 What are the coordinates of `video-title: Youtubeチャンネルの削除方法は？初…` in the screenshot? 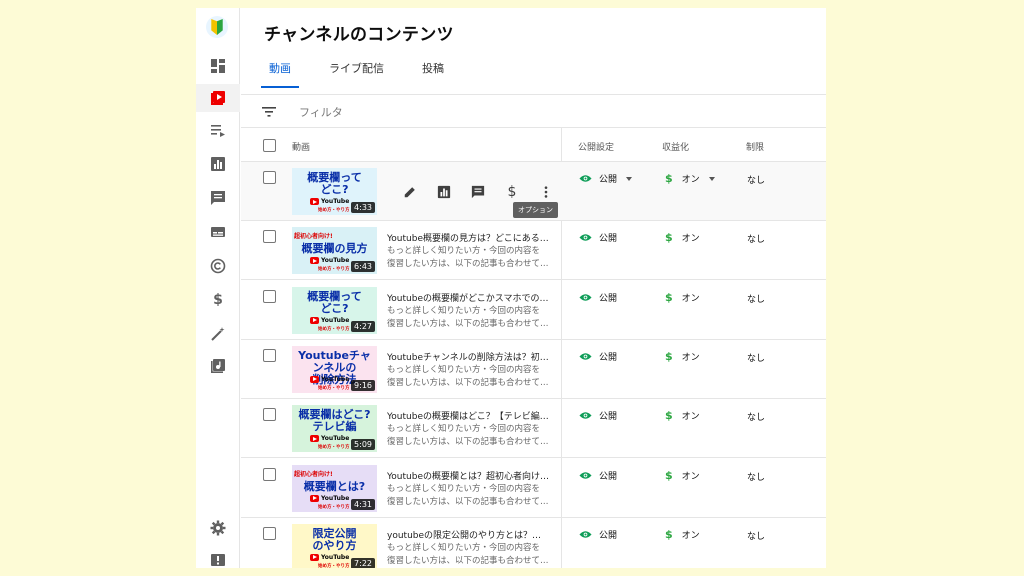 It's located at (468, 356).